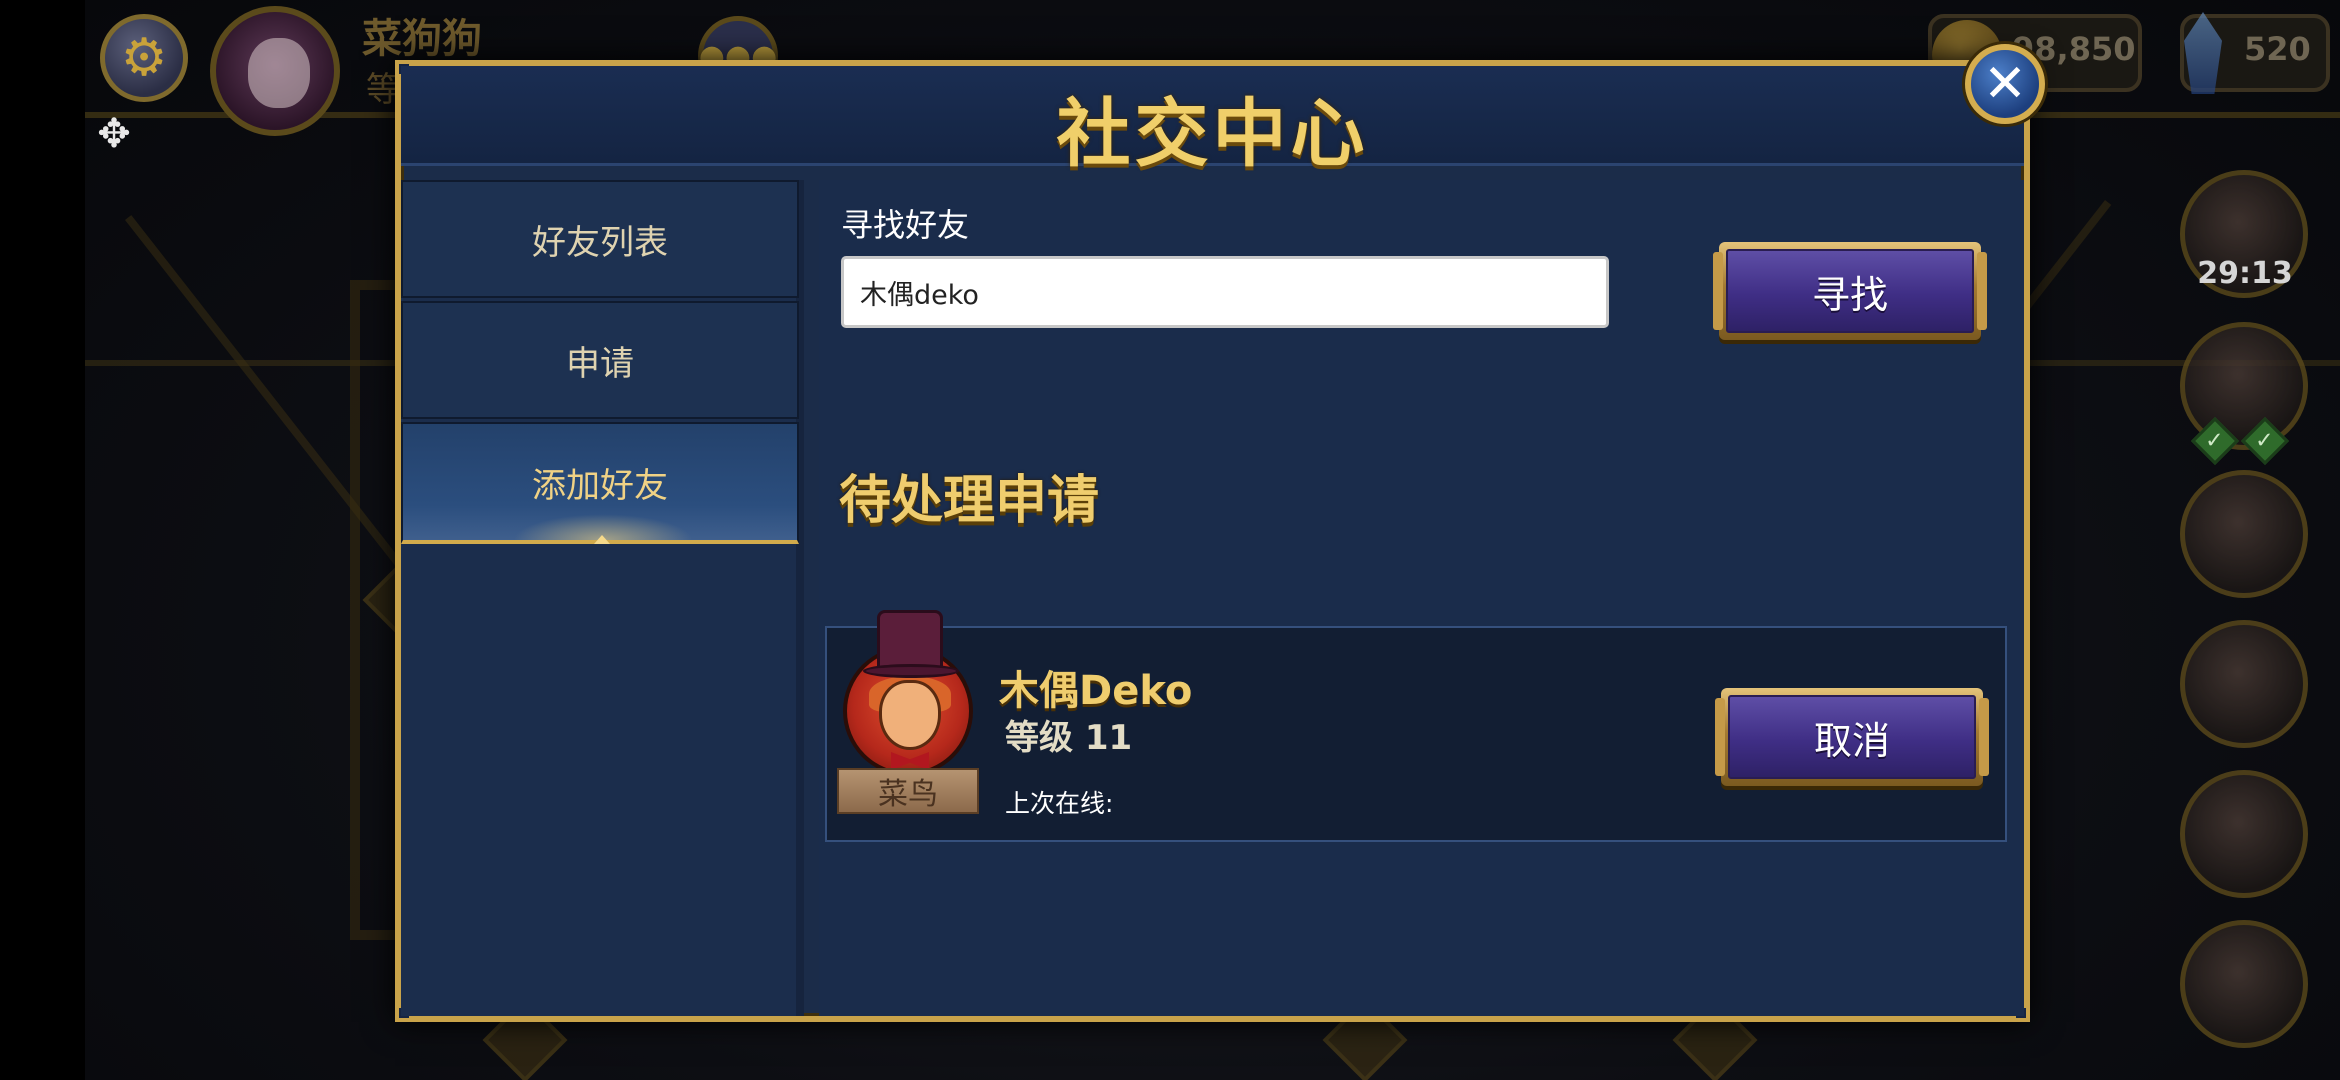 The image size is (2340, 1080). I want to click on gem-amount: 520, so click(2277, 49).